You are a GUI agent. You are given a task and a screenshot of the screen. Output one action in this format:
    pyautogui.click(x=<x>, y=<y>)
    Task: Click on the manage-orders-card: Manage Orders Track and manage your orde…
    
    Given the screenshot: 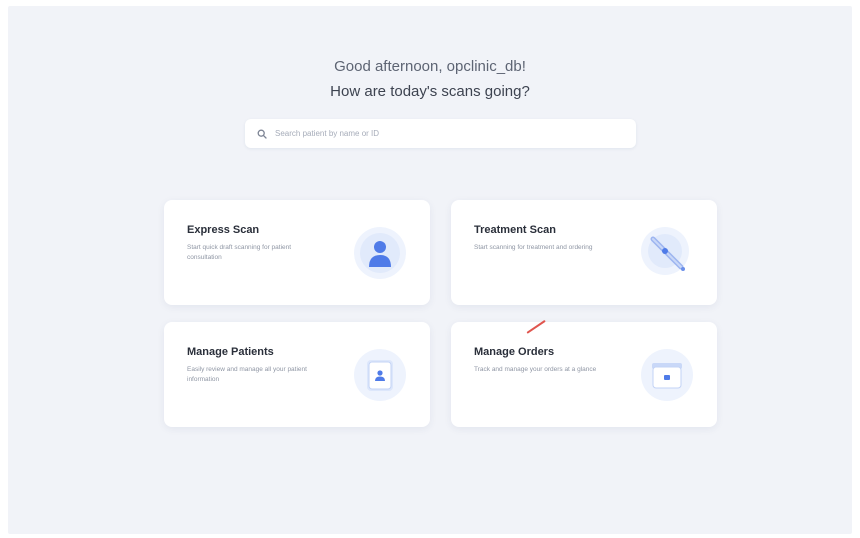 What is the action you would take?
    pyautogui.click(x=584, y=374)
    